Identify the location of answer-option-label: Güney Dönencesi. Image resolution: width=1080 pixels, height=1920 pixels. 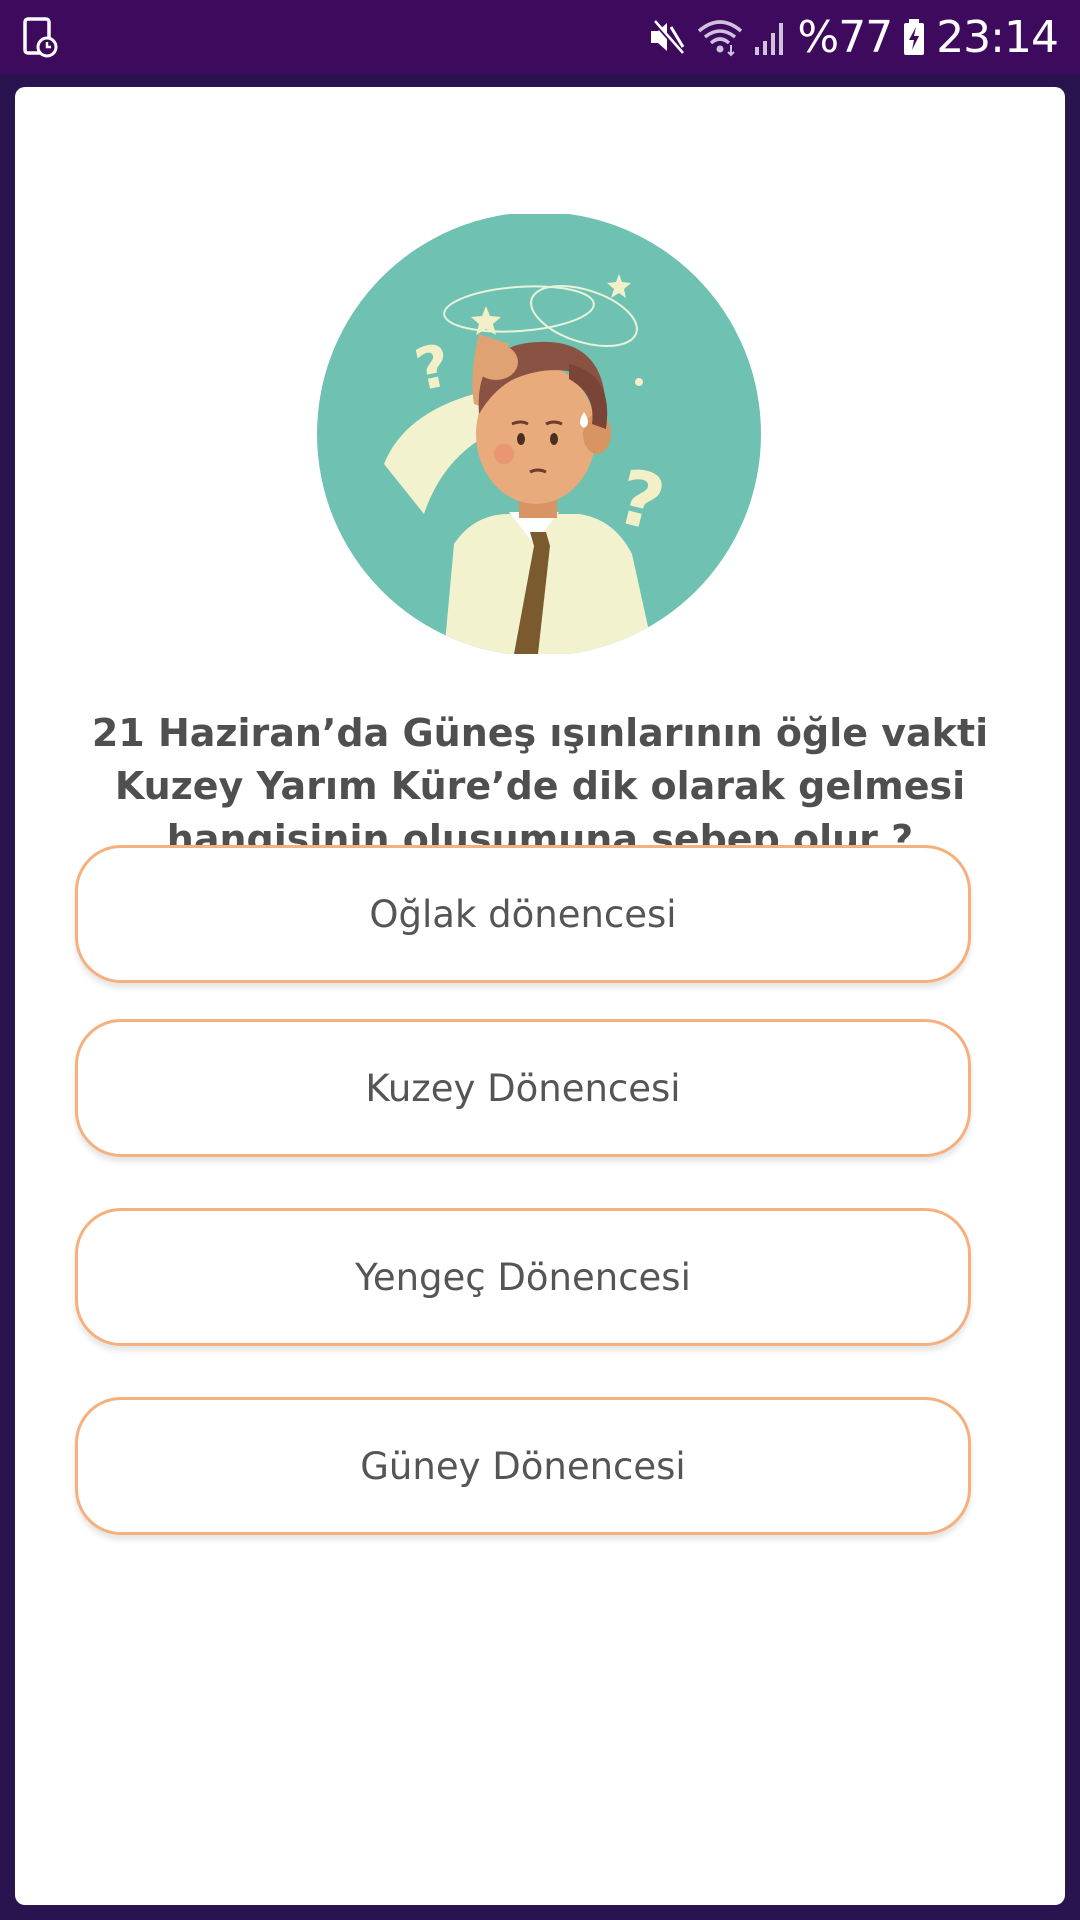
(523, 1466).